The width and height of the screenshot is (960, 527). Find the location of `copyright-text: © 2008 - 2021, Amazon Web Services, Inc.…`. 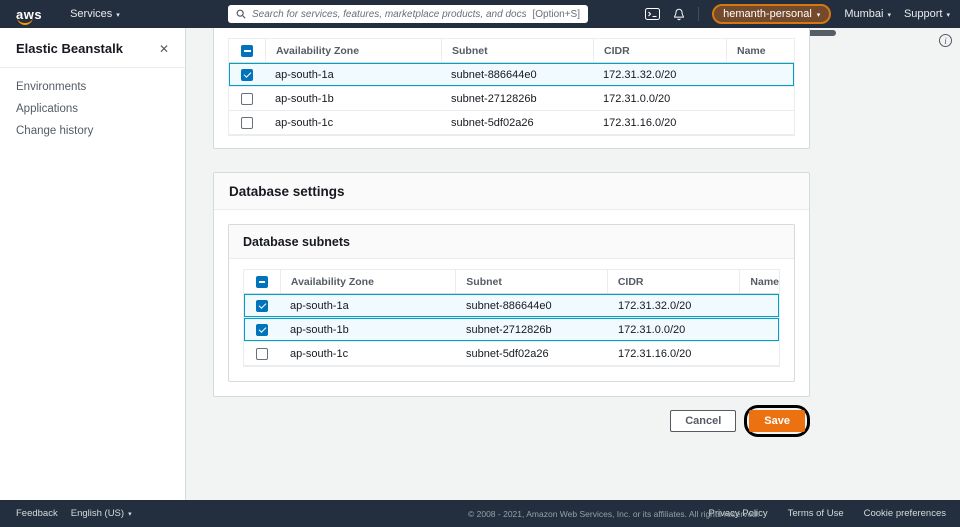

copyright-text: © 2008 - 2021, Amazon Web Services, Inc.… is located at coordinates (614, 513).